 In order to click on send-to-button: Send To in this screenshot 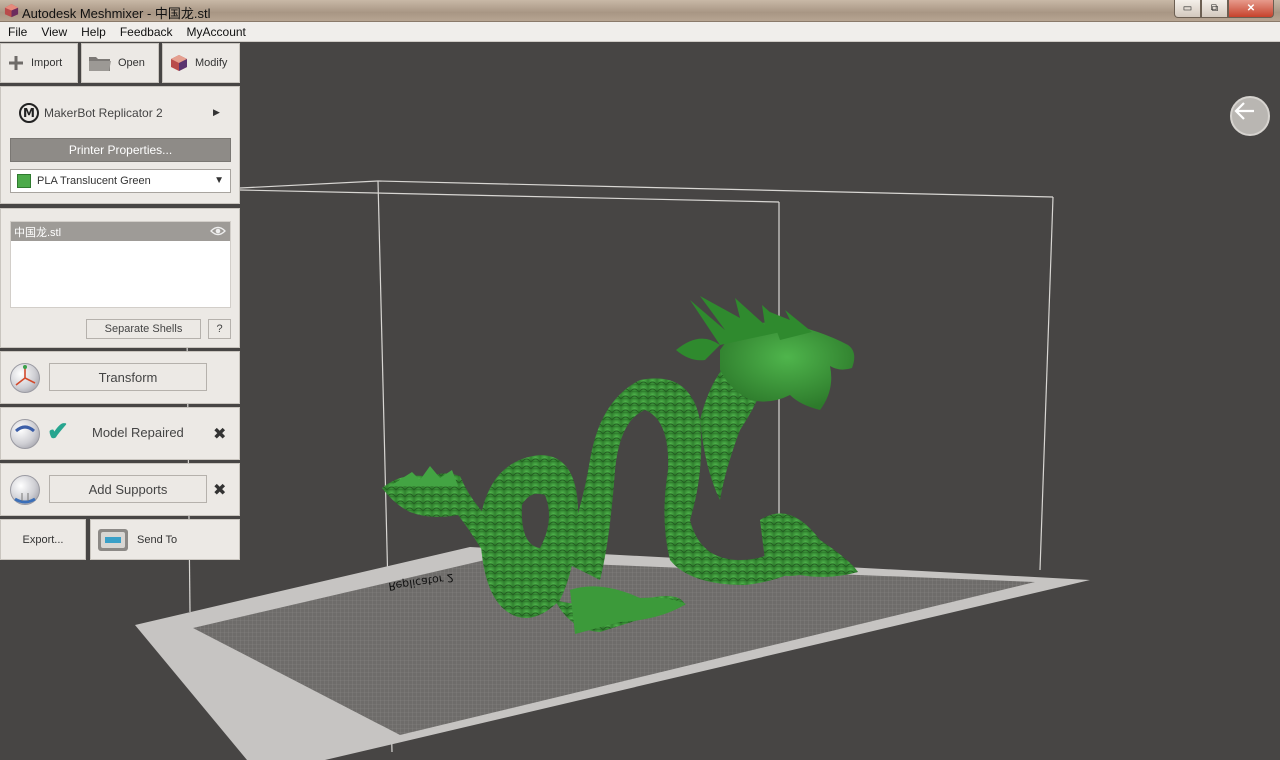, I will do `click(165, 539)`.